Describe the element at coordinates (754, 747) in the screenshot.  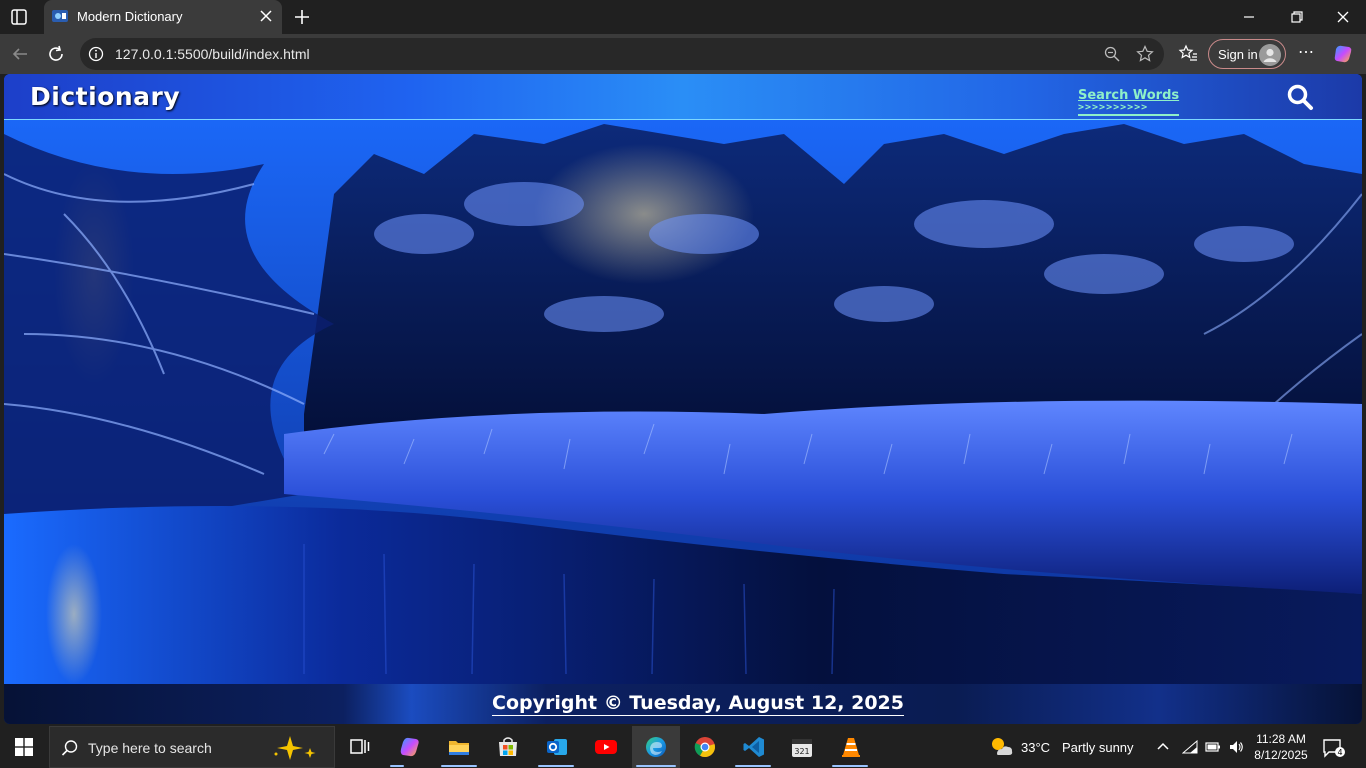
I see `vscode-icon` at that location.